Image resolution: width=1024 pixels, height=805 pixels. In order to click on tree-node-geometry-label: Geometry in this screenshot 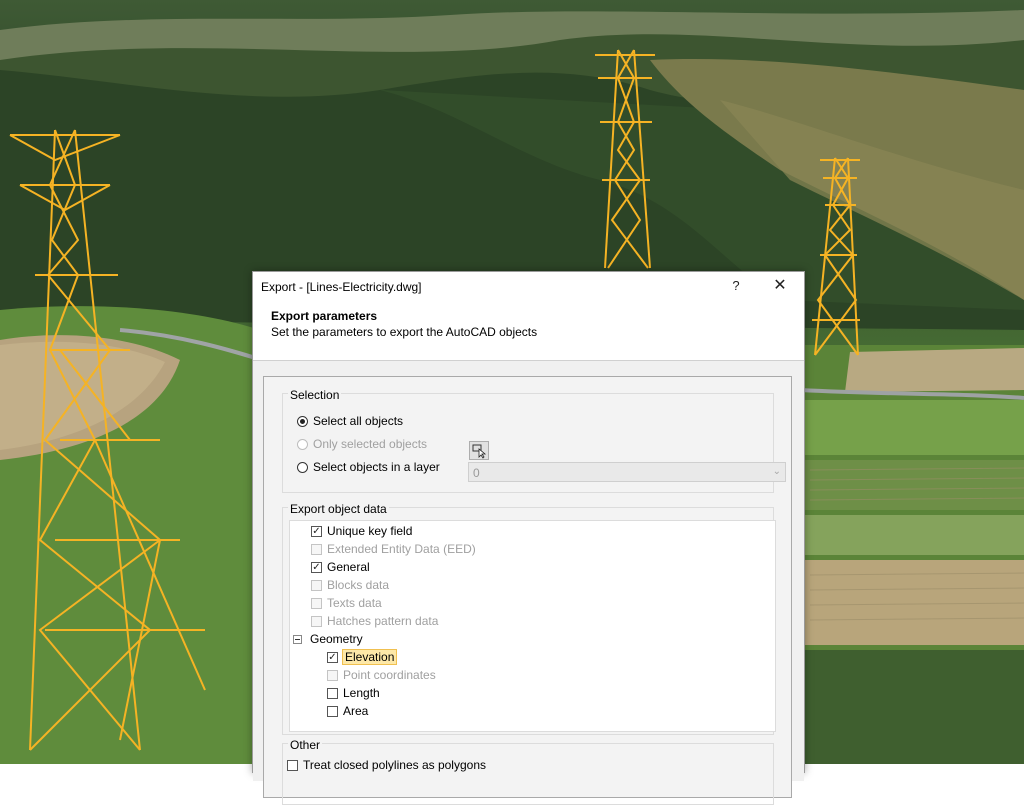, I will do `click(336, 639)`.